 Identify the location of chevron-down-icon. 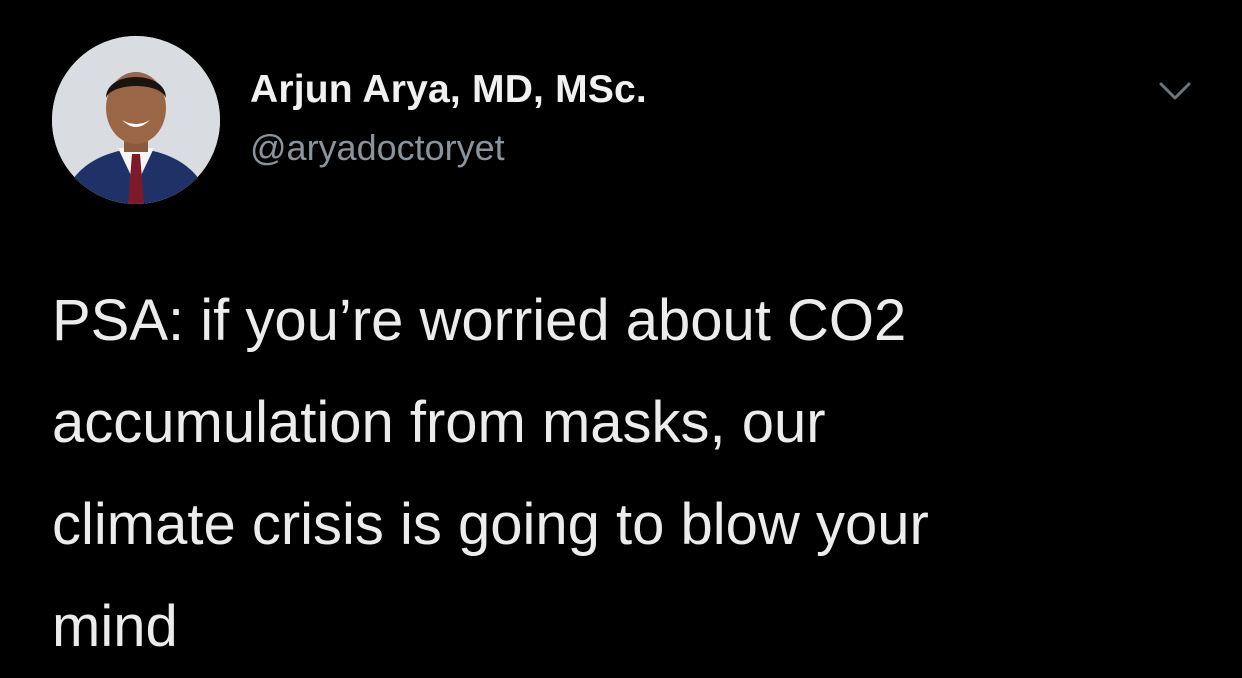
(1175, 91).